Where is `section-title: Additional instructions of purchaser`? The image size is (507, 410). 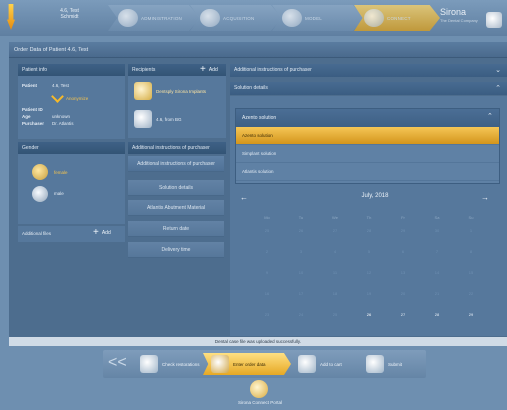
section-title: Additional instructions of purchaser is located at coordinates (273, 70).